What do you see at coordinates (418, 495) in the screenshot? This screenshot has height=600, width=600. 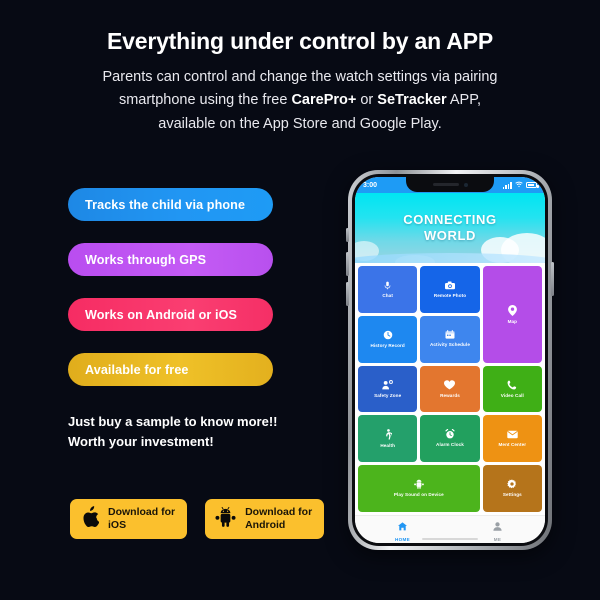 I see `app-tile-label: Play Sound on Device` at bounding box center [418, 495].